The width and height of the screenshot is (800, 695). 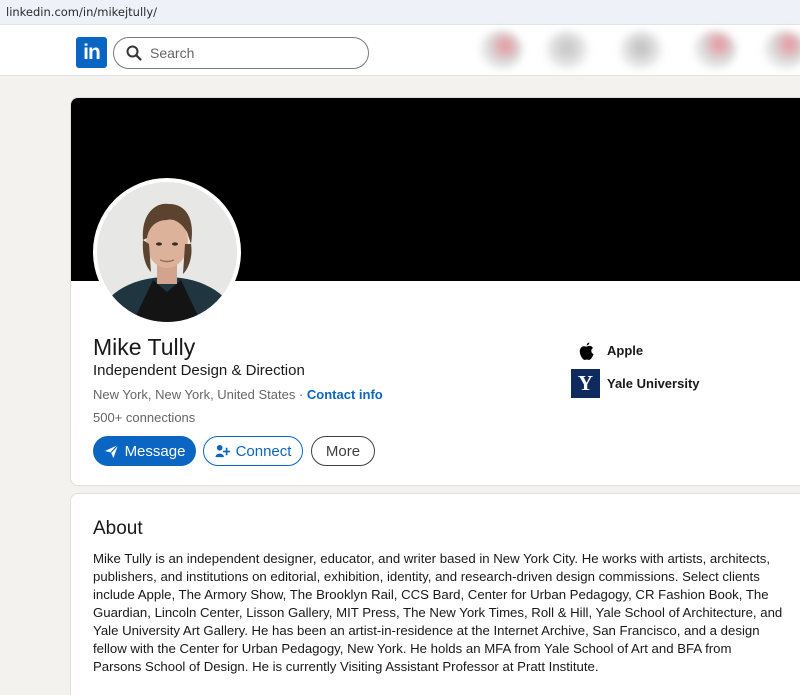 I want to click on experience-yale: Y Yale University, so click(x=635, y=383).